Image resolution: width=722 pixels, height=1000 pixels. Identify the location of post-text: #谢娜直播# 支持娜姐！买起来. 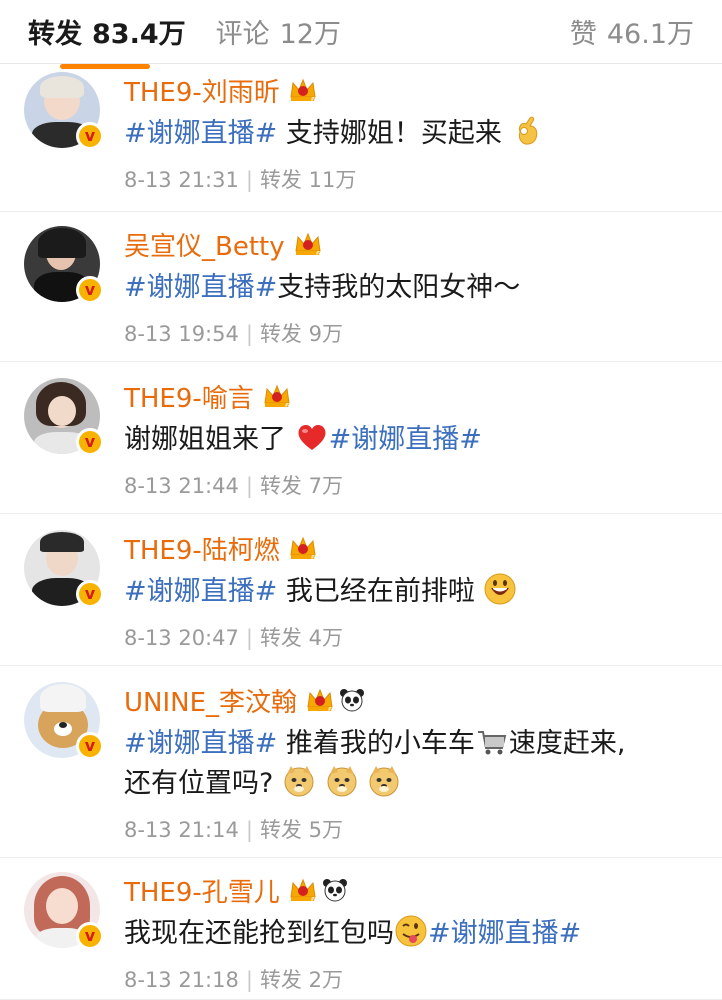
(423, 134).